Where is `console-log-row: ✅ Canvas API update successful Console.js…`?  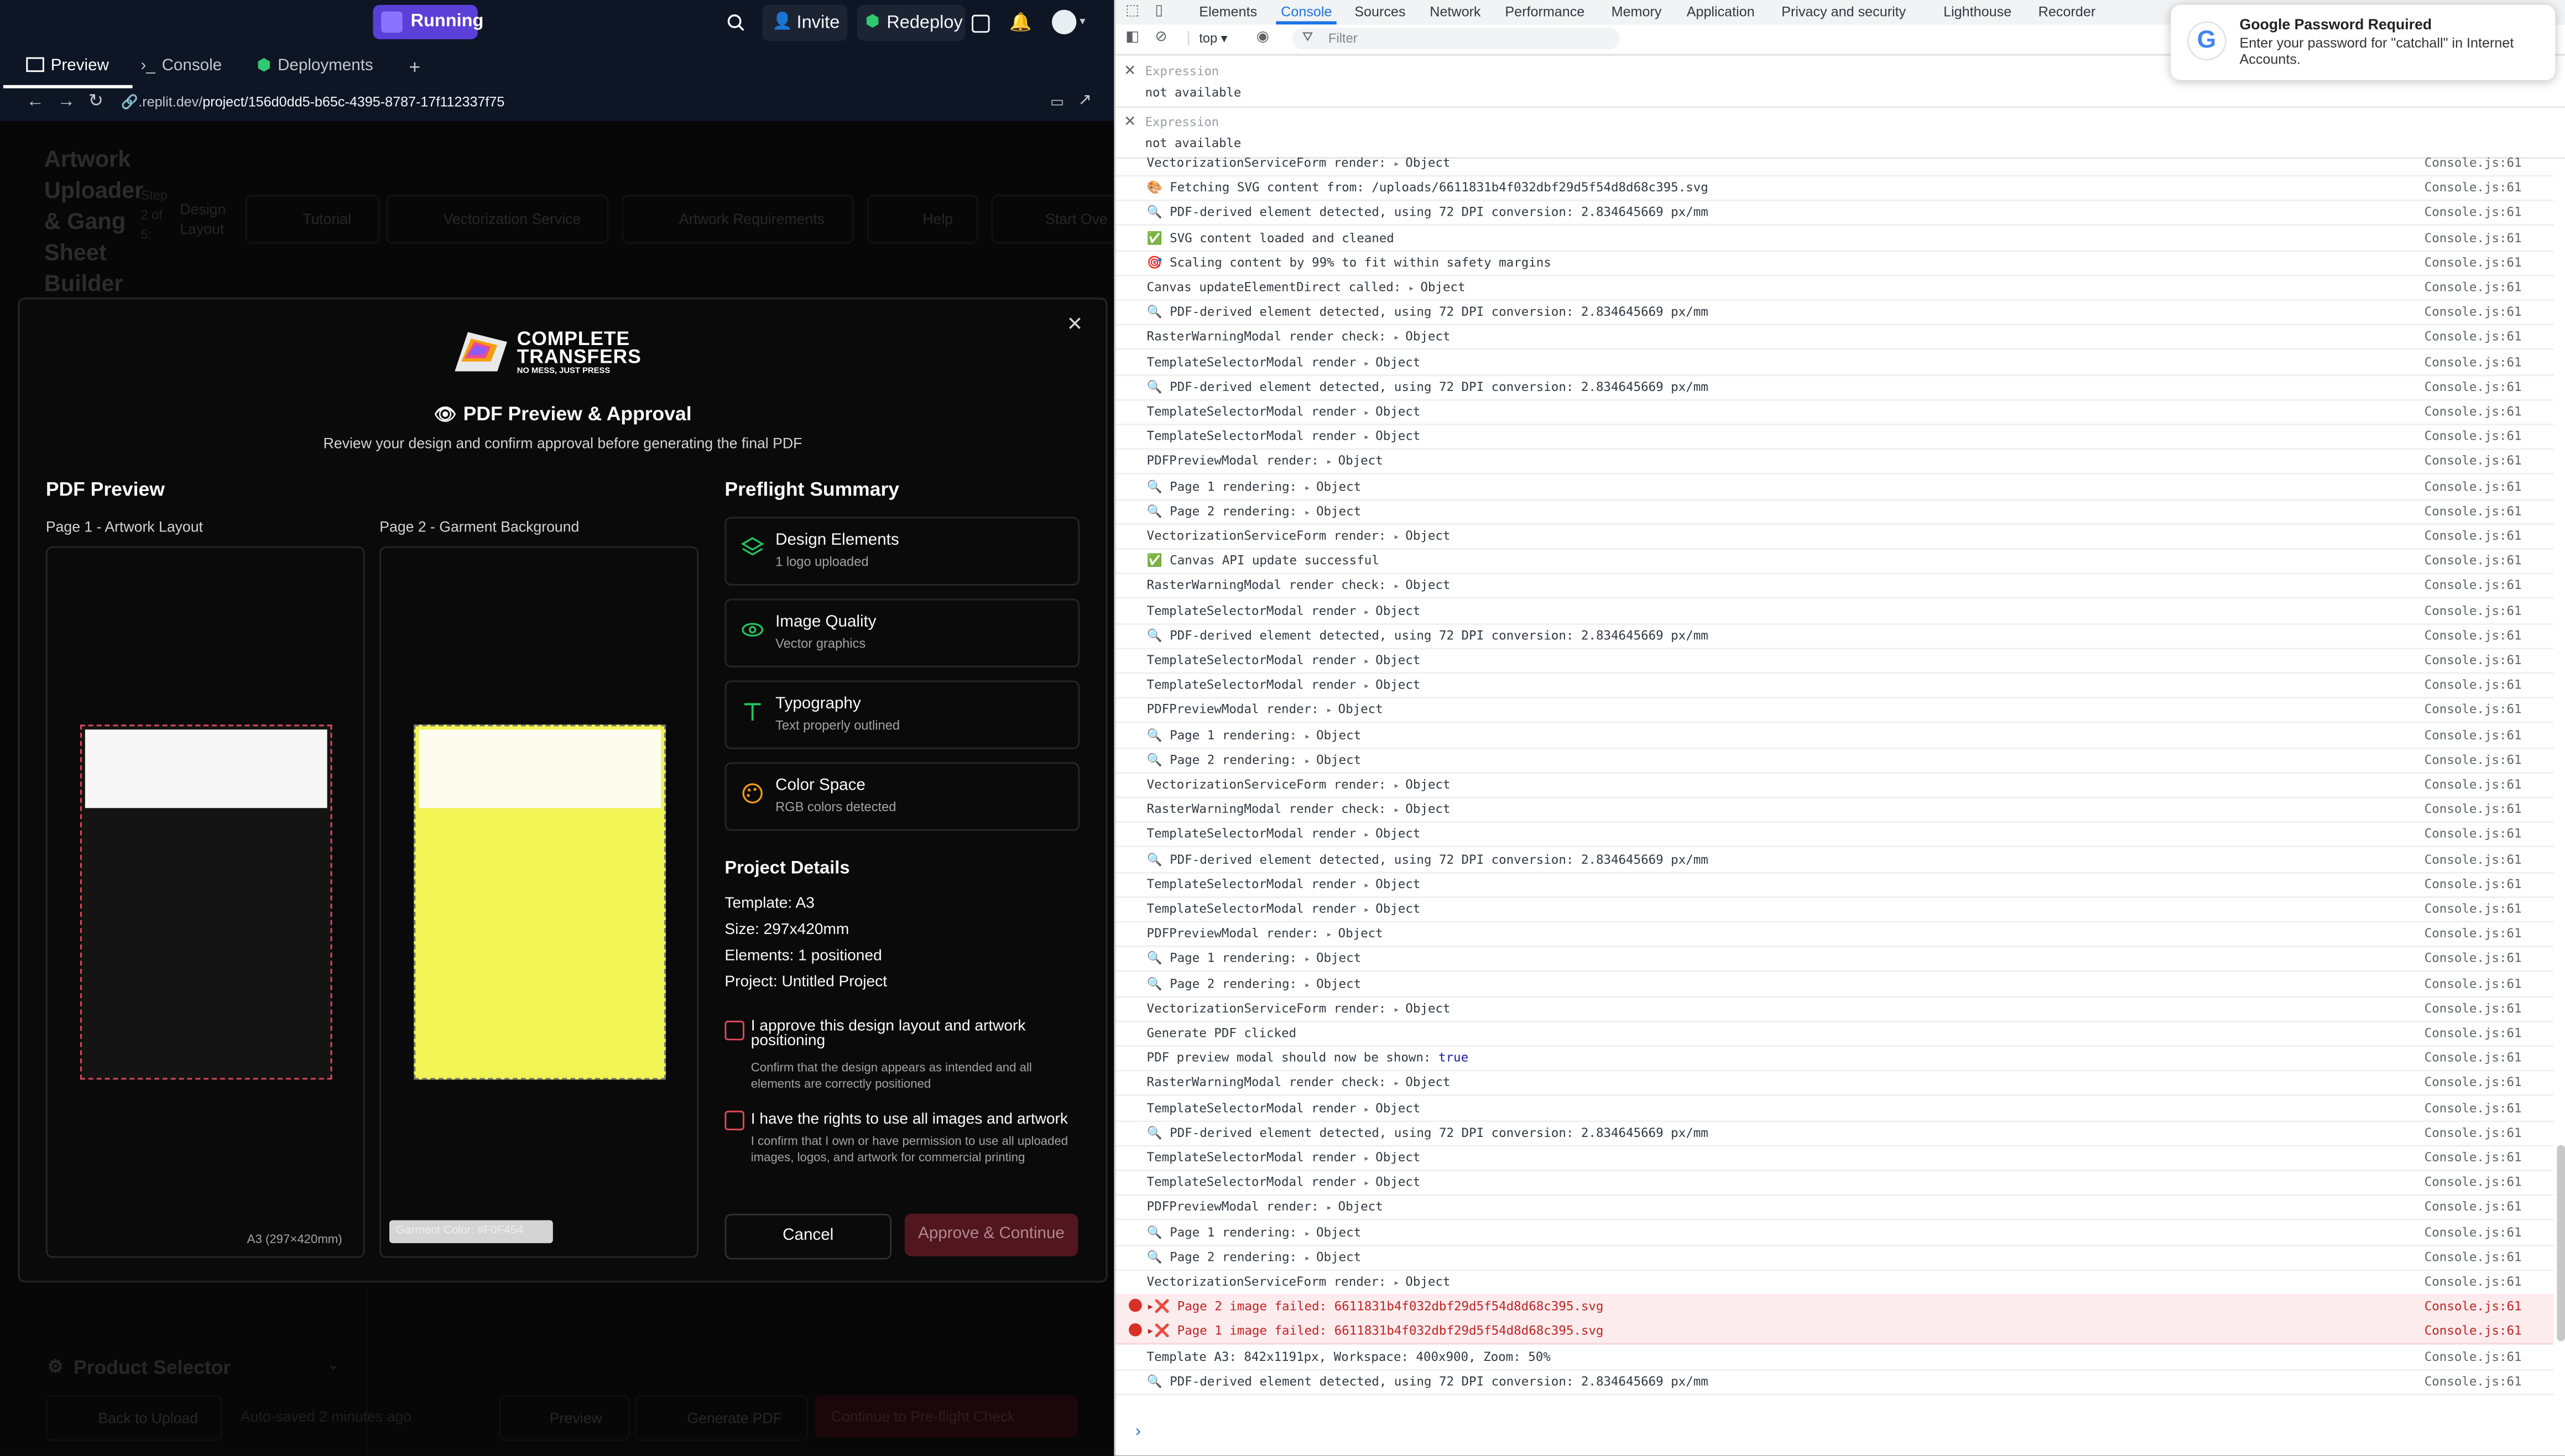 console-log-row: ✅ Canvas API update successful Console.js… is located at coordinates (1835, 561).